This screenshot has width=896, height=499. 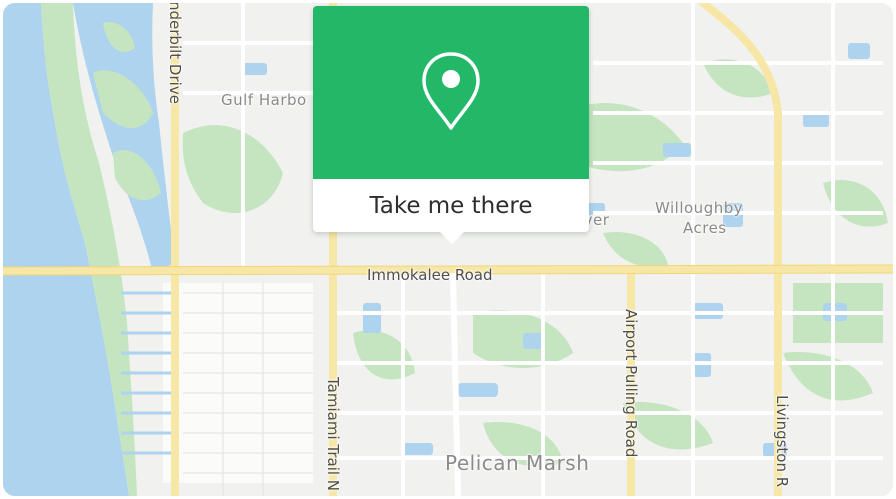 I want to click on popup-pointer, so click(x=452, y=238).